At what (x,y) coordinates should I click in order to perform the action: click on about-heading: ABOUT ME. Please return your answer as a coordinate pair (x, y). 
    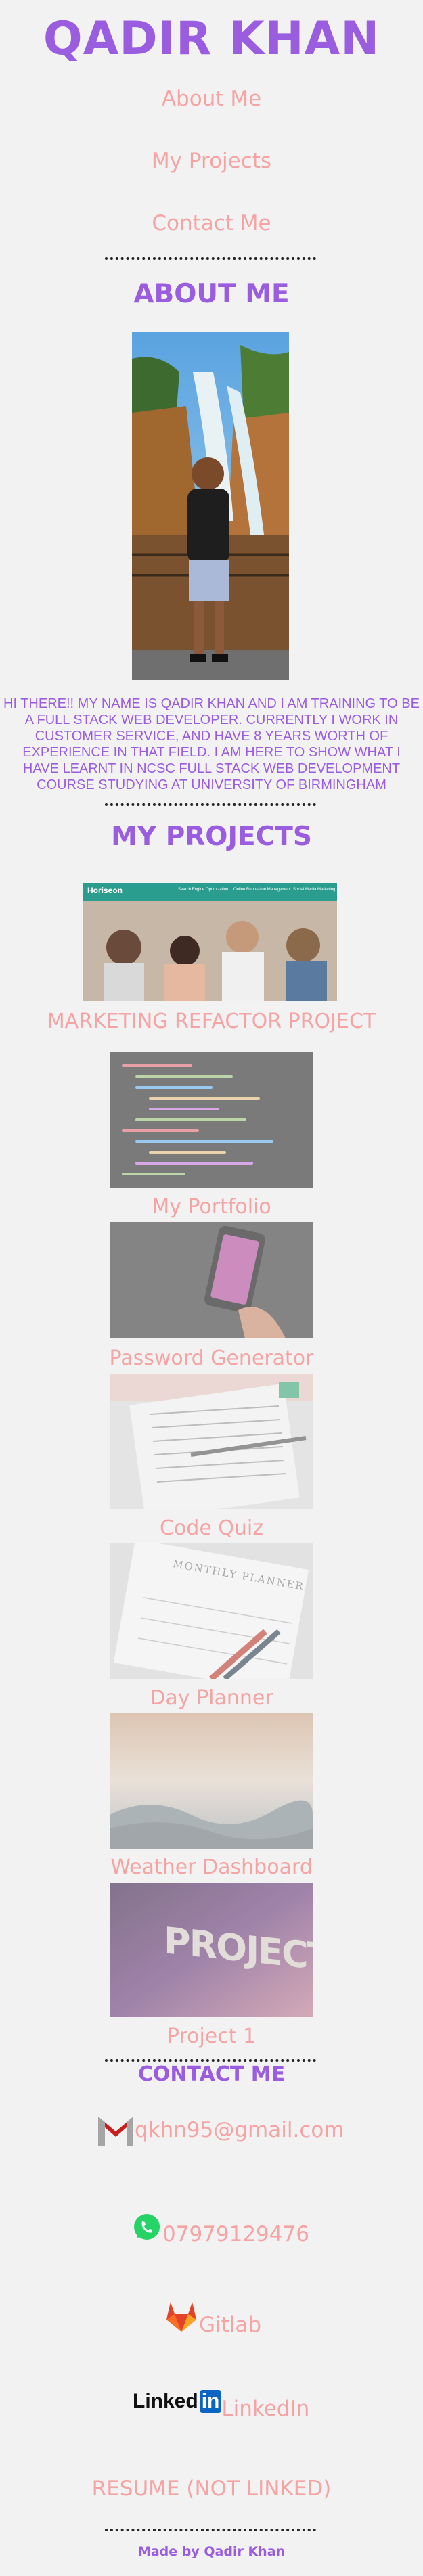
    Looking at the image, I should click on (211, 294).